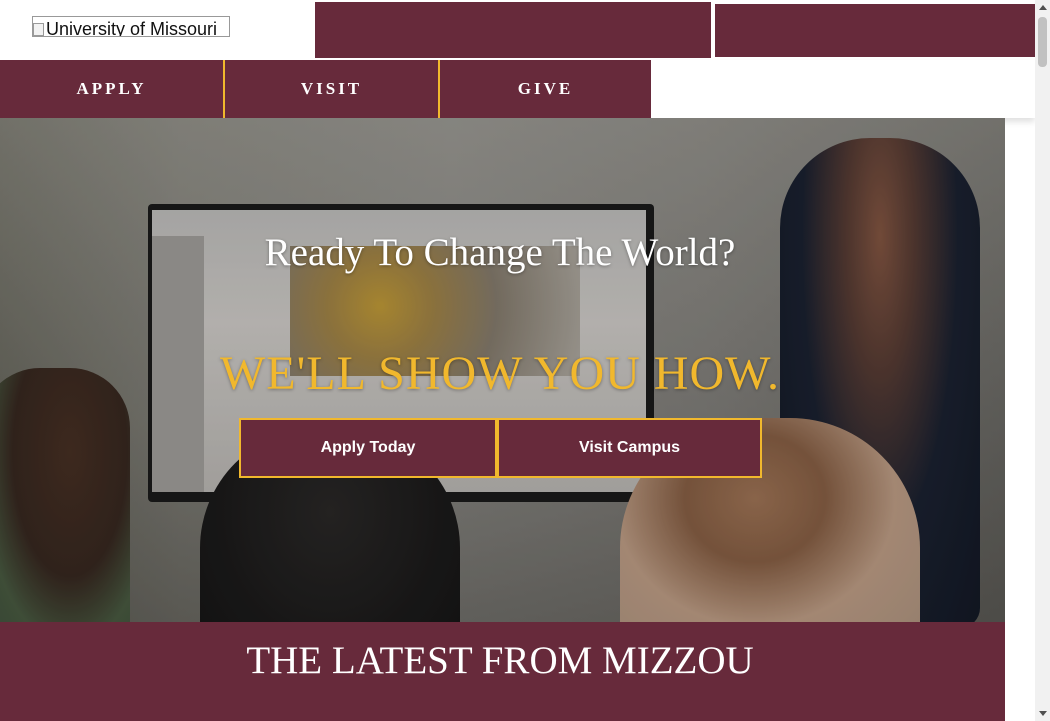  I want to click on apply-today-button: Apply Today, so click(368, 448).